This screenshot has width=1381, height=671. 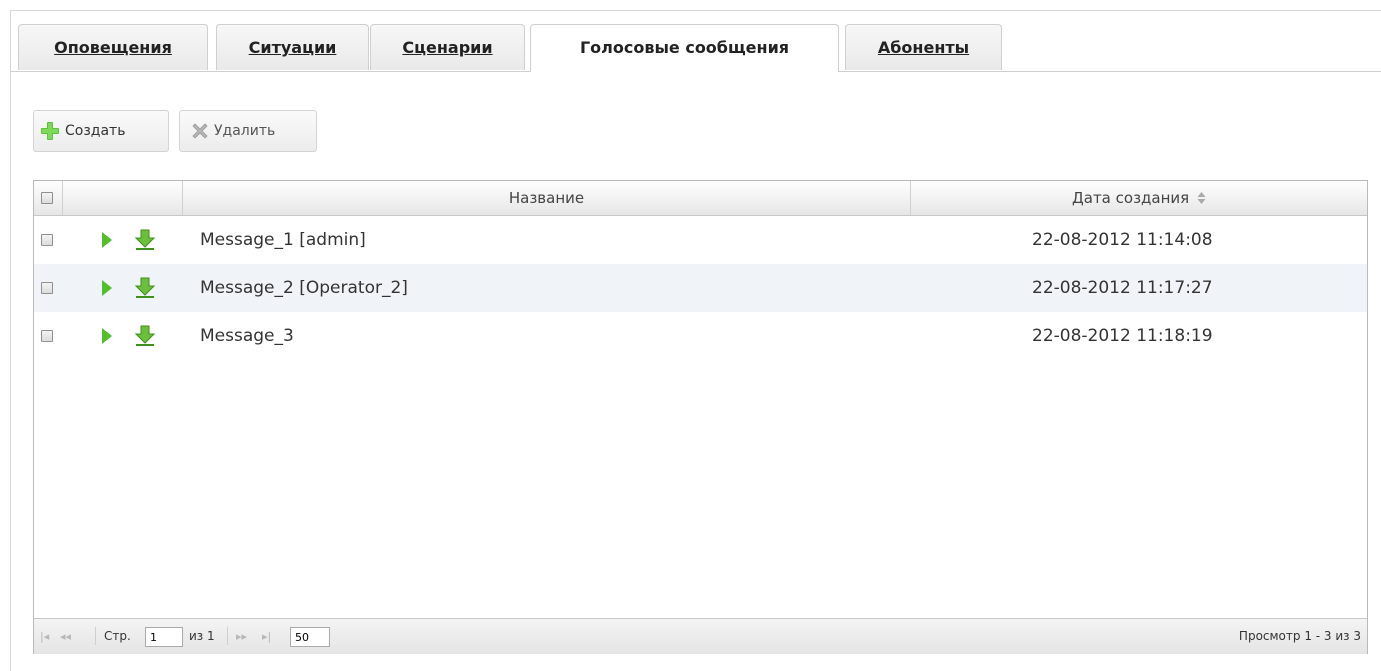 What do you see at coordinates (695, 10) in the screenshot?
I see `frame-top-border` at bounding box center [695, 10].